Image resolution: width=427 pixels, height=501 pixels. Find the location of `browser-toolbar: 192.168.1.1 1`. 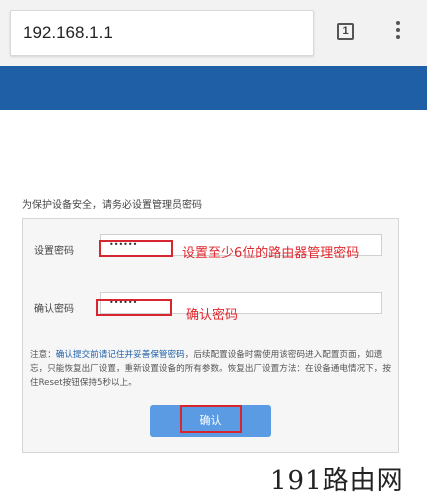

browser-toolbar: 192.168.1.1 1 is located at coordinates (213, 33).